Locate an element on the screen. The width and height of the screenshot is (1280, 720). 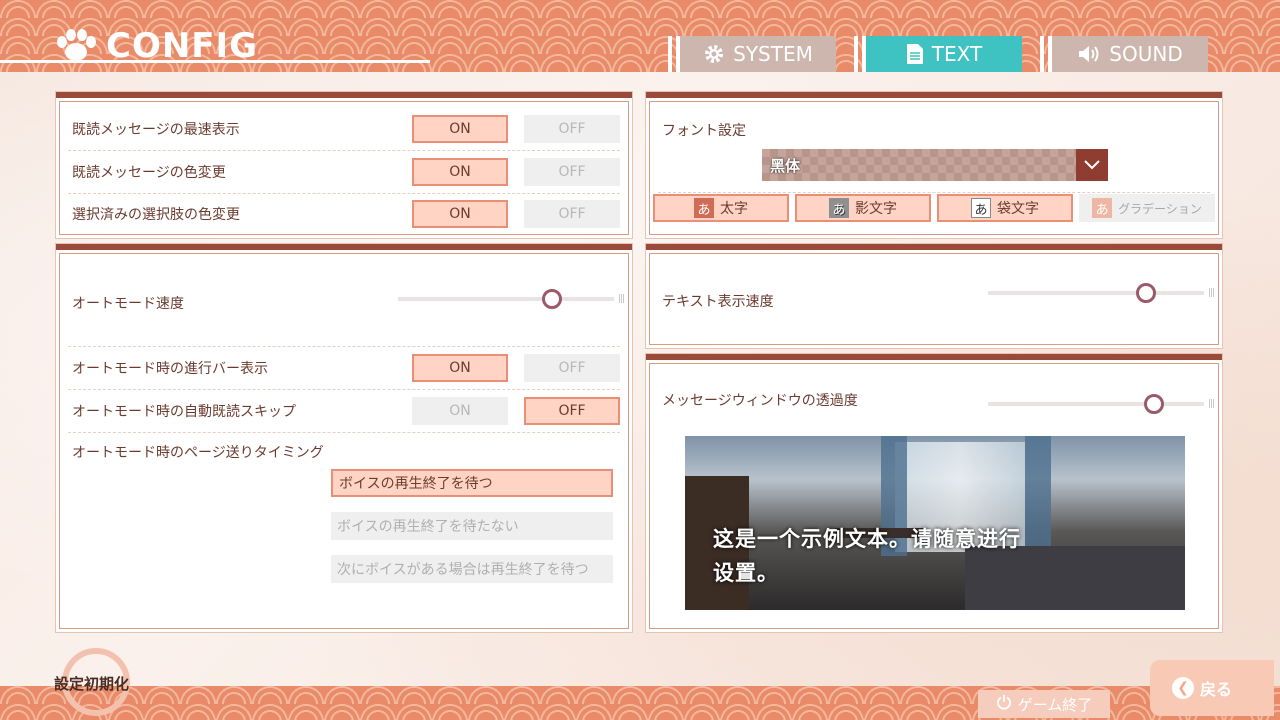
paw-icon is located at coordinates (76, 46).